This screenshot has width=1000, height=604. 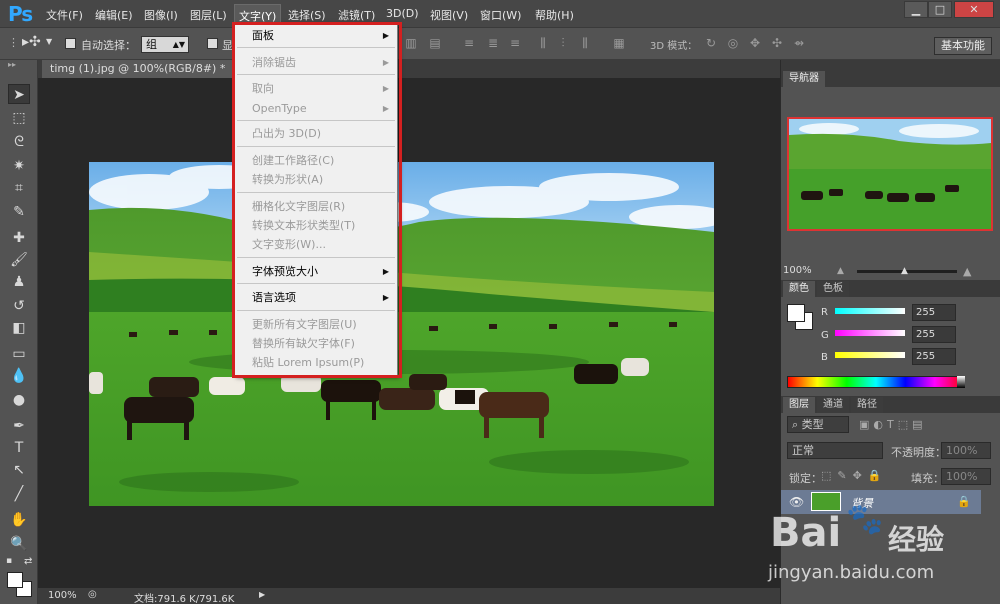 What do you see at coordinates (974, 9) in the screenshot?
I see `close-window-button: ✕` at bounding box center [974, 9].